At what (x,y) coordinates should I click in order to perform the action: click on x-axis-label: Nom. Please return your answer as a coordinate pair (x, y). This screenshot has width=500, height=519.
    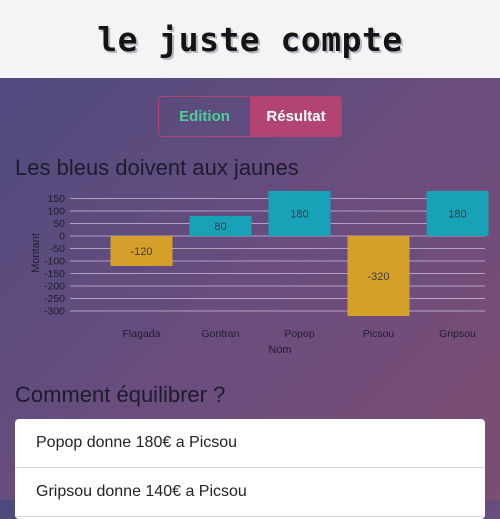
    Looking at the image, I should click on (279, 350).